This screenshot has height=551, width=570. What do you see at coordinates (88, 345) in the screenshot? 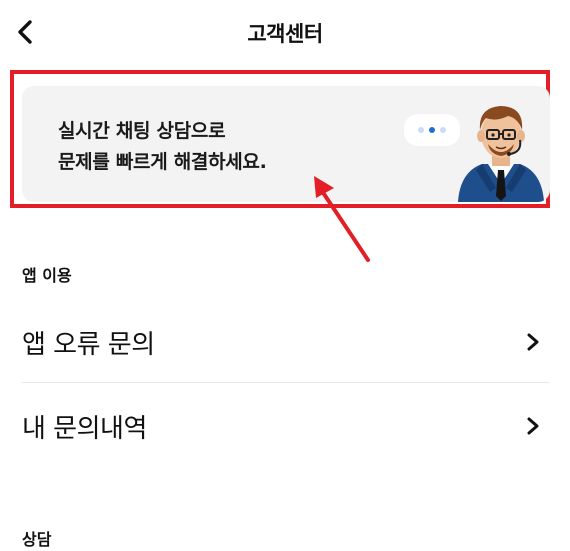
I see `menu-item-label: 앱 오류 문의` at bounding box center [88, 345].